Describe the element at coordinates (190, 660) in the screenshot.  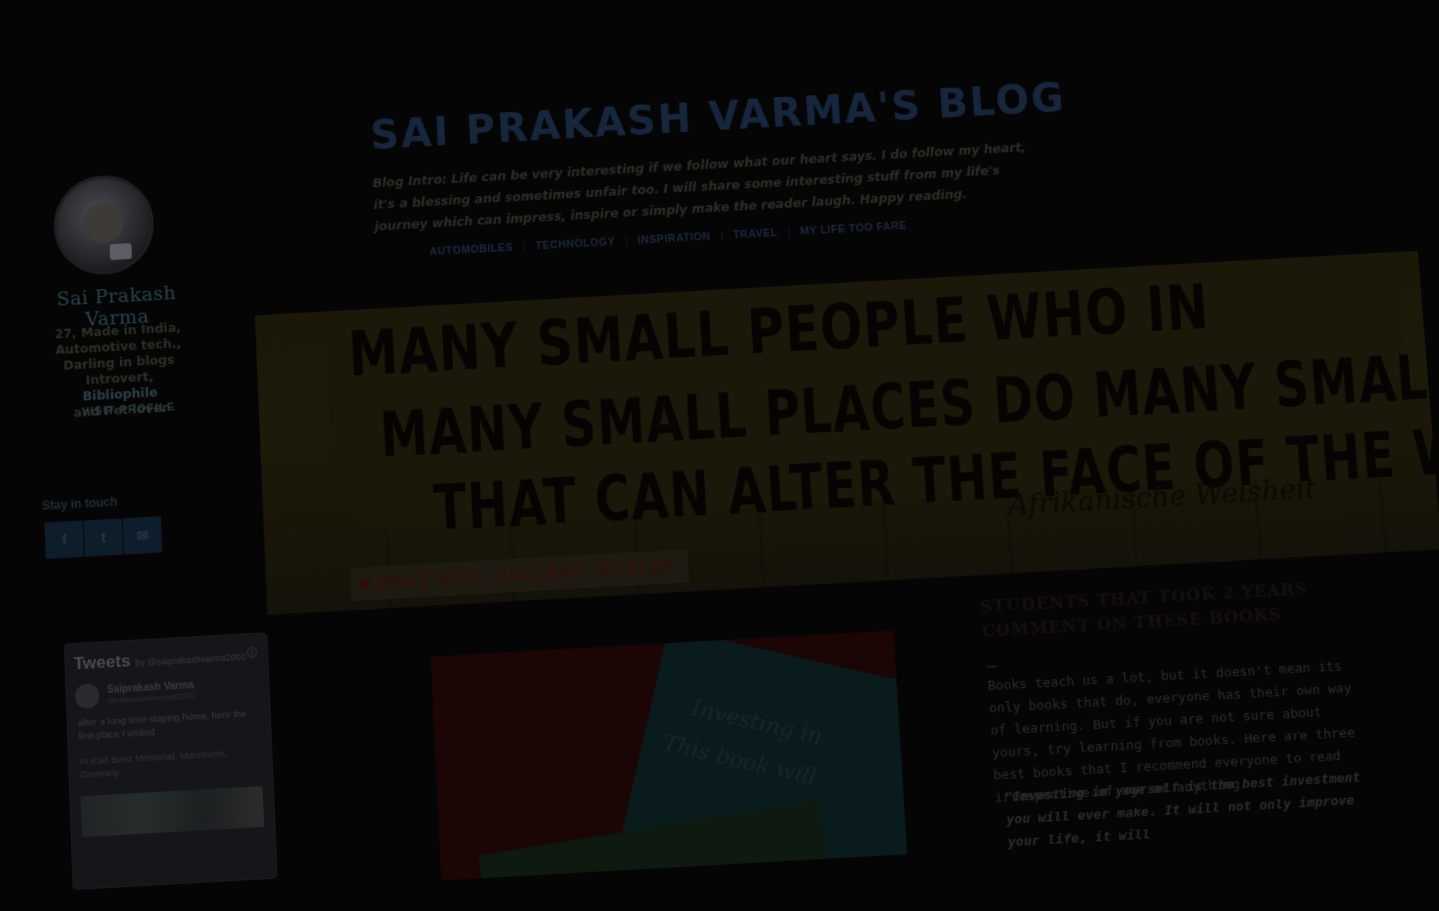
I see `tweets-by: by @saiprakashvarma2000` at that location.